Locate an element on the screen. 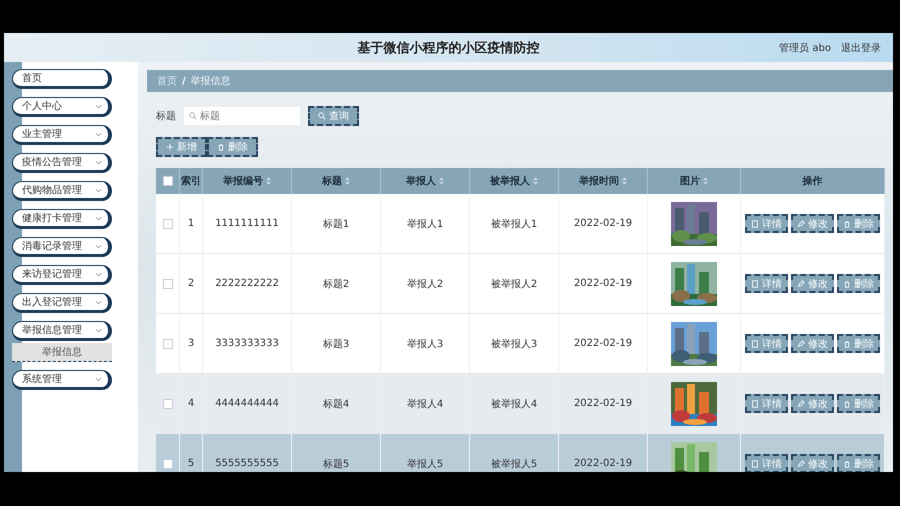  table-cell-text: 标题5 is located at coordinates (336, 464).